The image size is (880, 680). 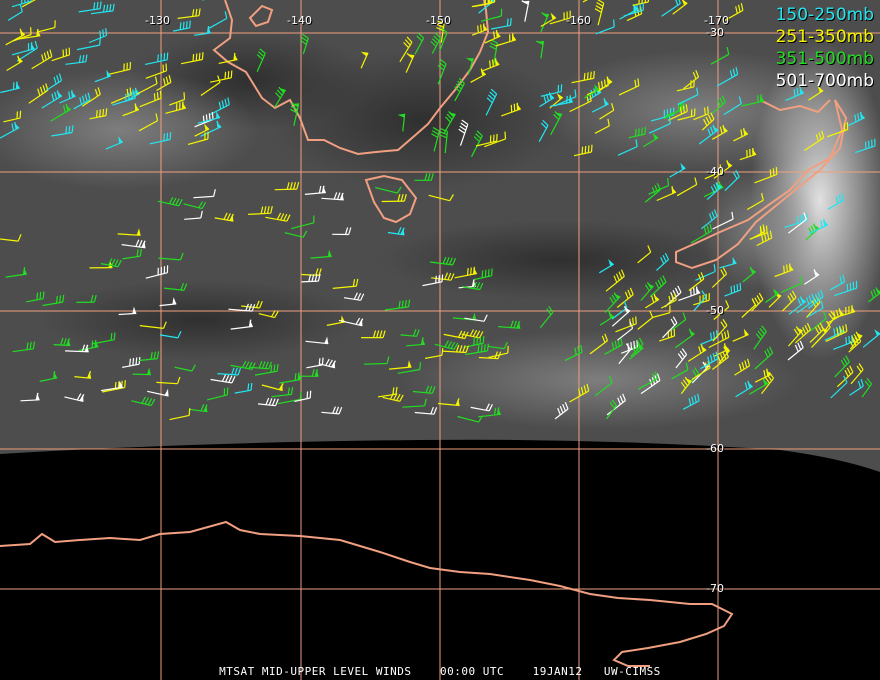 What do you see at coordinates (557, 671) in the screenshot?
I see `product-date: 19JAN12` at bounding box center [557, 671].